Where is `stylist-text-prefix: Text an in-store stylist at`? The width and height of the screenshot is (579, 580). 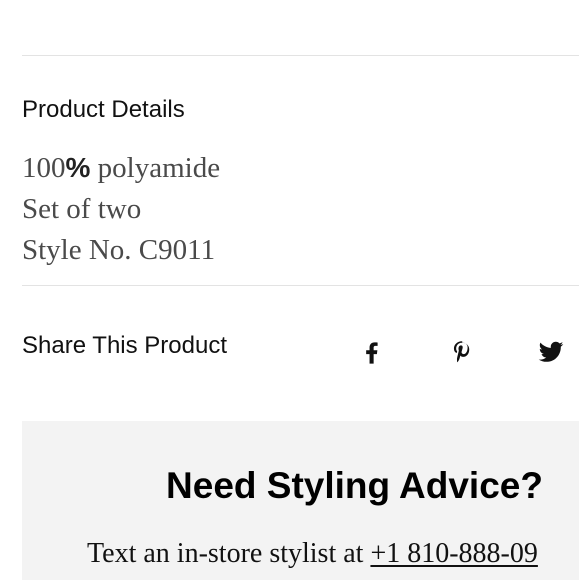
stylist-text-prefix: Text an in-store stylist at is located at coordinates (229, 553).